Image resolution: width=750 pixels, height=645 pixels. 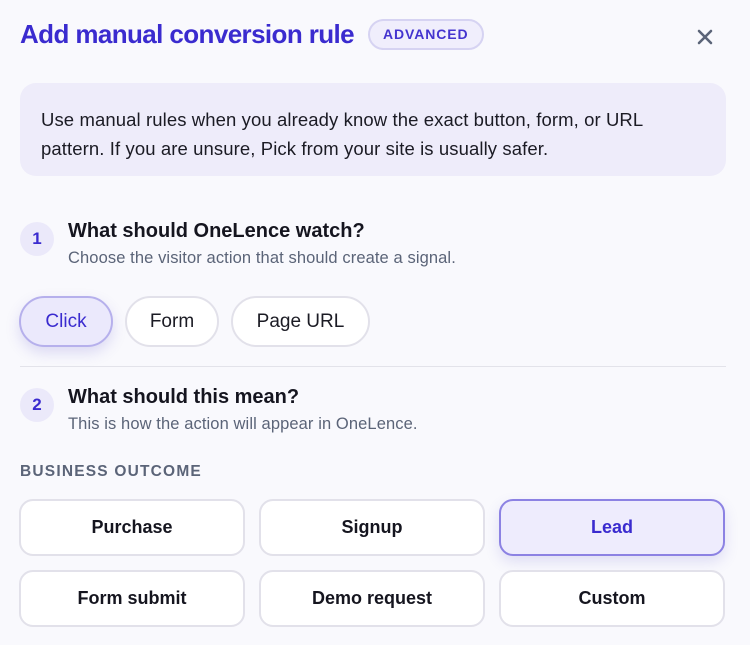 What do you see at coordinates (372, 598) in the screenshot?
I see `outcome-option-demo-request: Demo request` at bounding box center [372, 598].